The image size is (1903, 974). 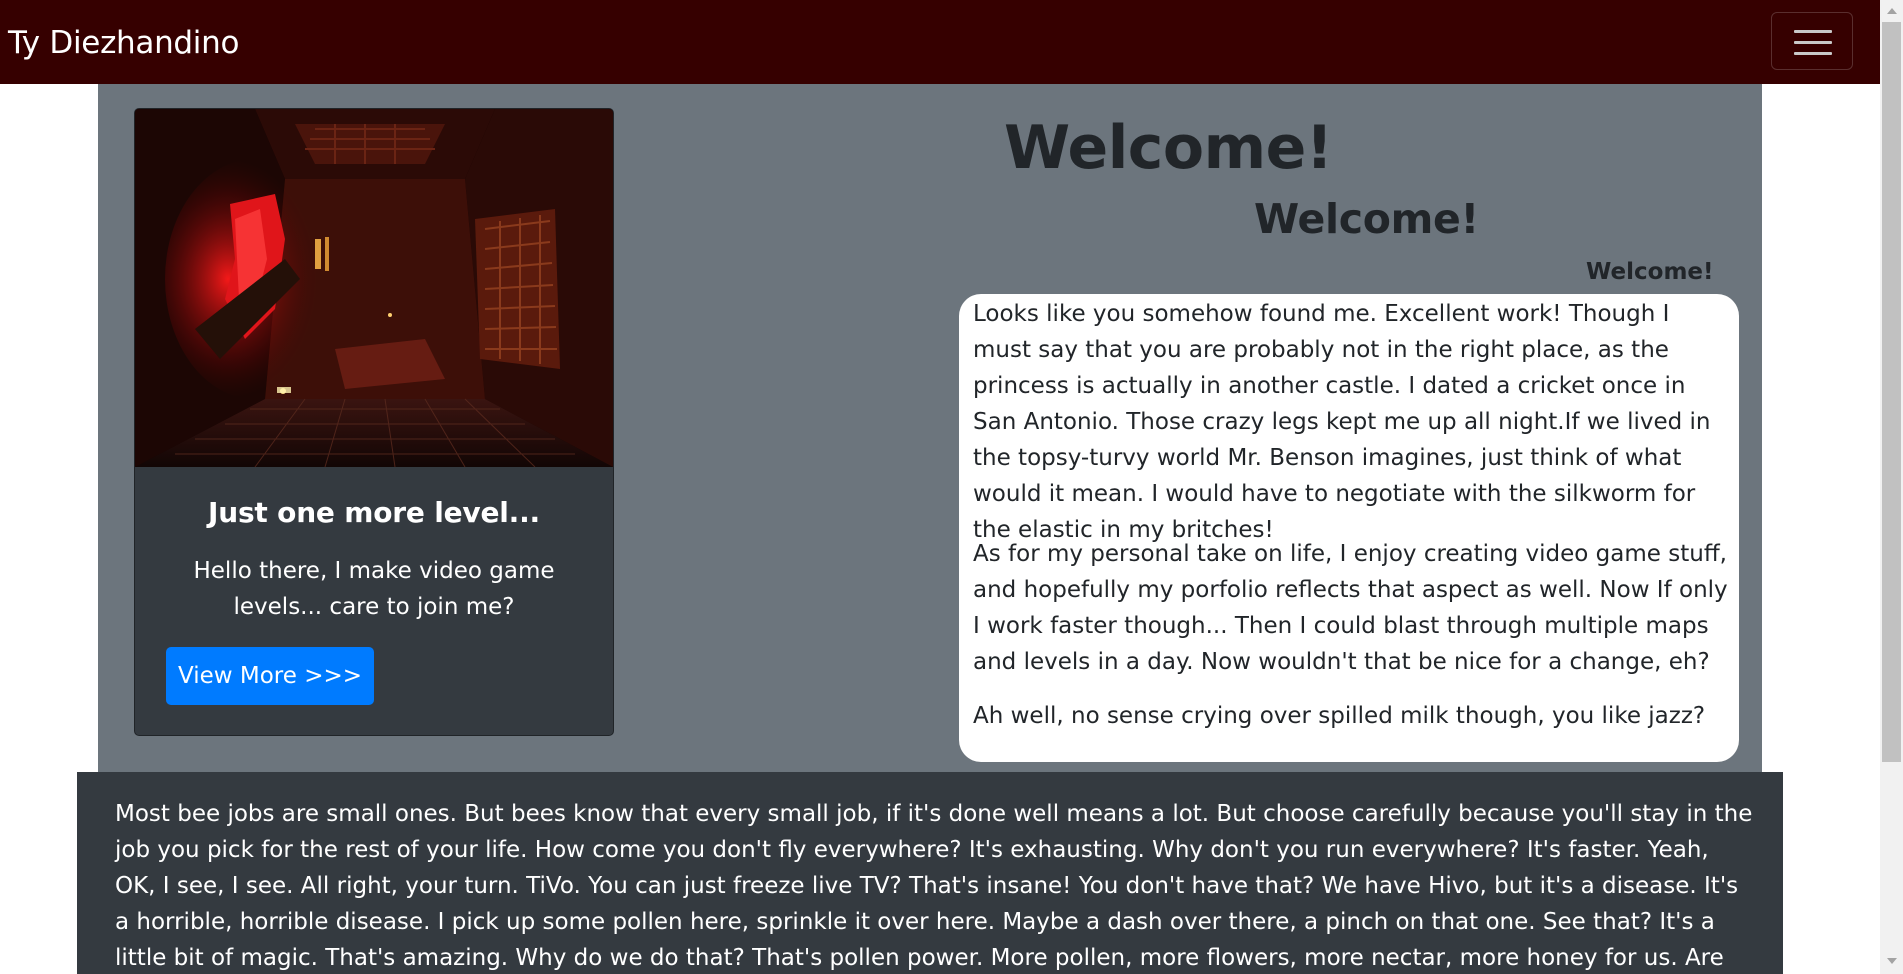 What do you see at coordinates (1168, 148) in the screenshot?
I see `welcome-heading-1: Welcome!` at bounding box center [1168, 148].